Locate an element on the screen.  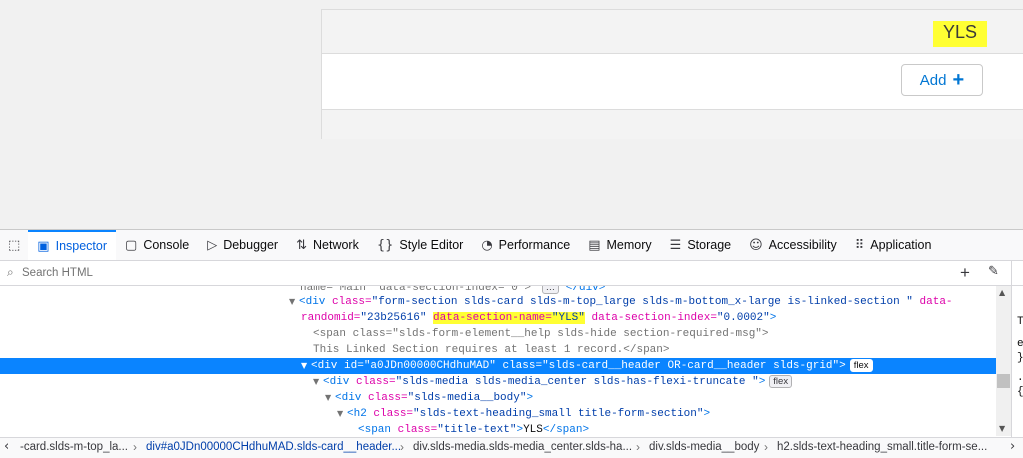
application-icon: ⠿ is located at coordinates (859, 245).